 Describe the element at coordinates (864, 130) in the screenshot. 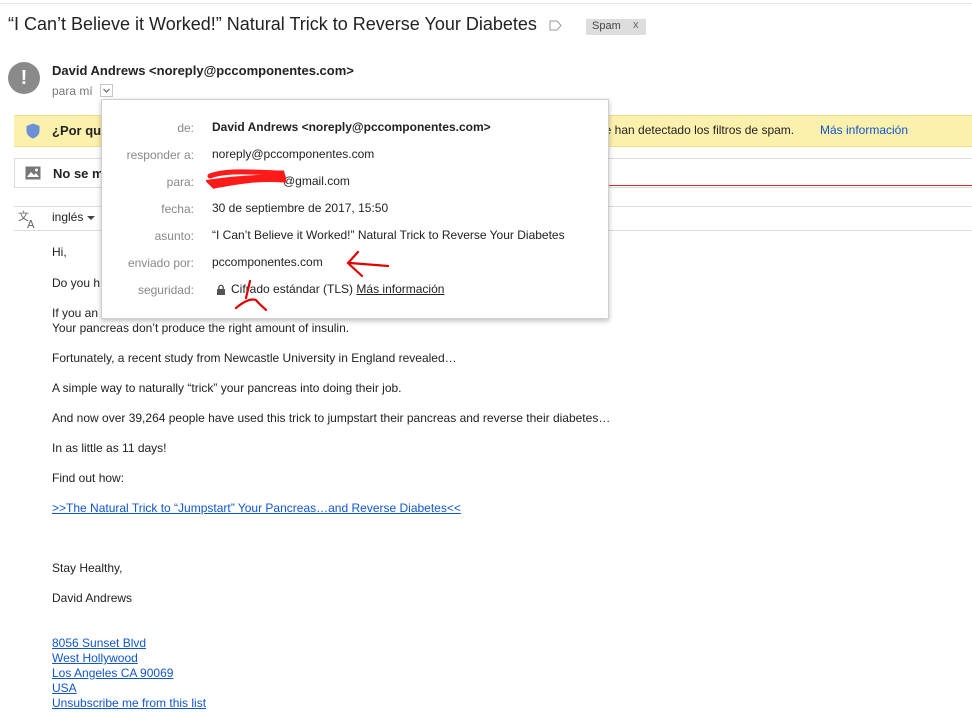

I see `warning-more-info-link: Más información` at that location.